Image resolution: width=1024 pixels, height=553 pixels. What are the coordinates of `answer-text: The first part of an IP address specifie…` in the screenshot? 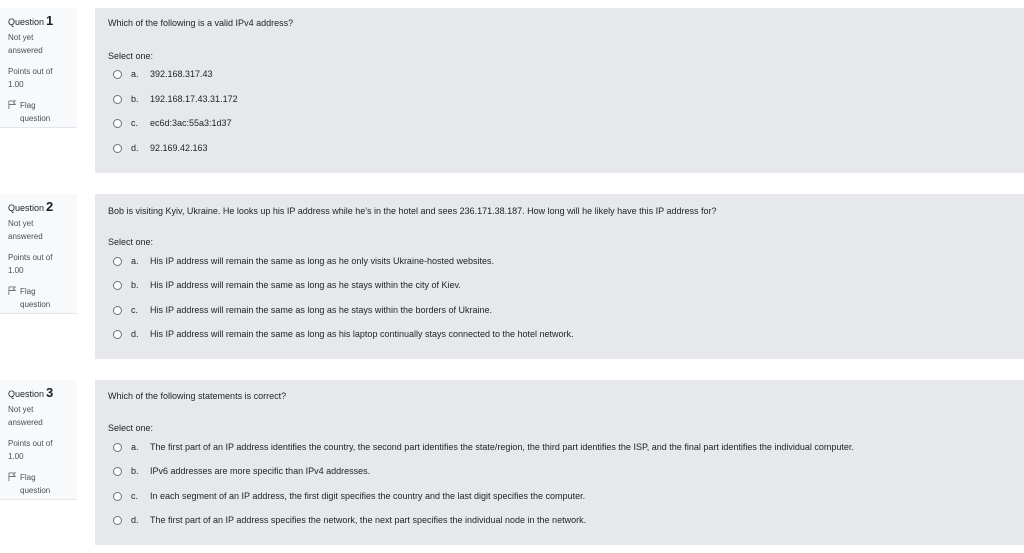 It's located at (368, 520).